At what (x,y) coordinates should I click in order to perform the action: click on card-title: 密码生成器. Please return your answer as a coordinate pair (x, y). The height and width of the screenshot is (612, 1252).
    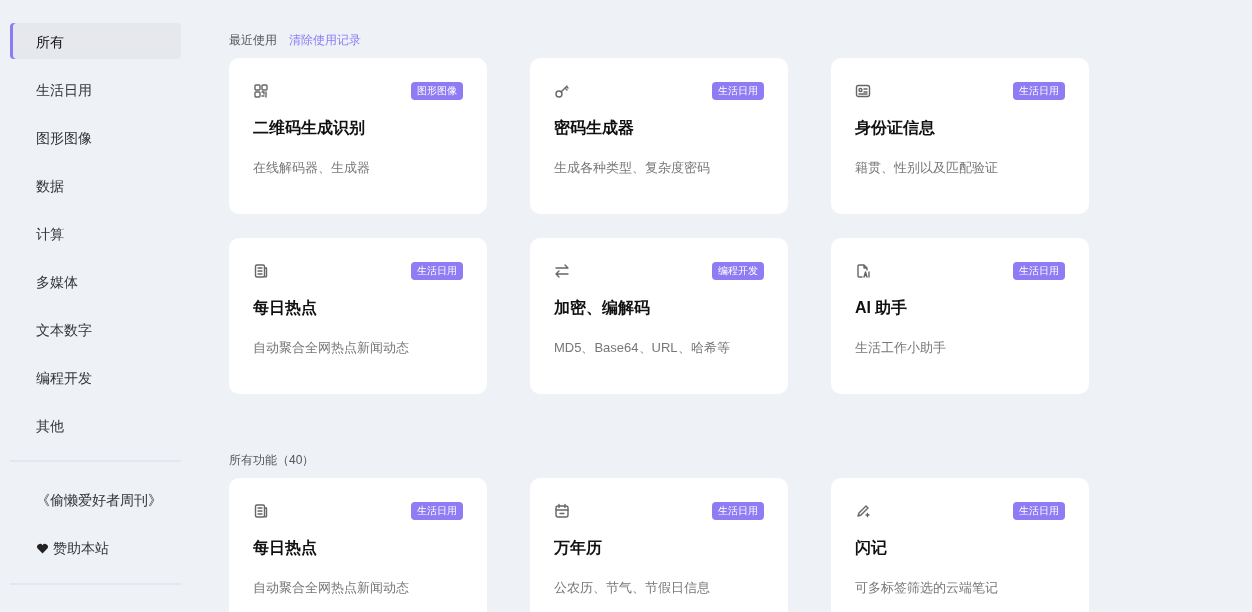
    Looking at the image, I should click on (594, 128).